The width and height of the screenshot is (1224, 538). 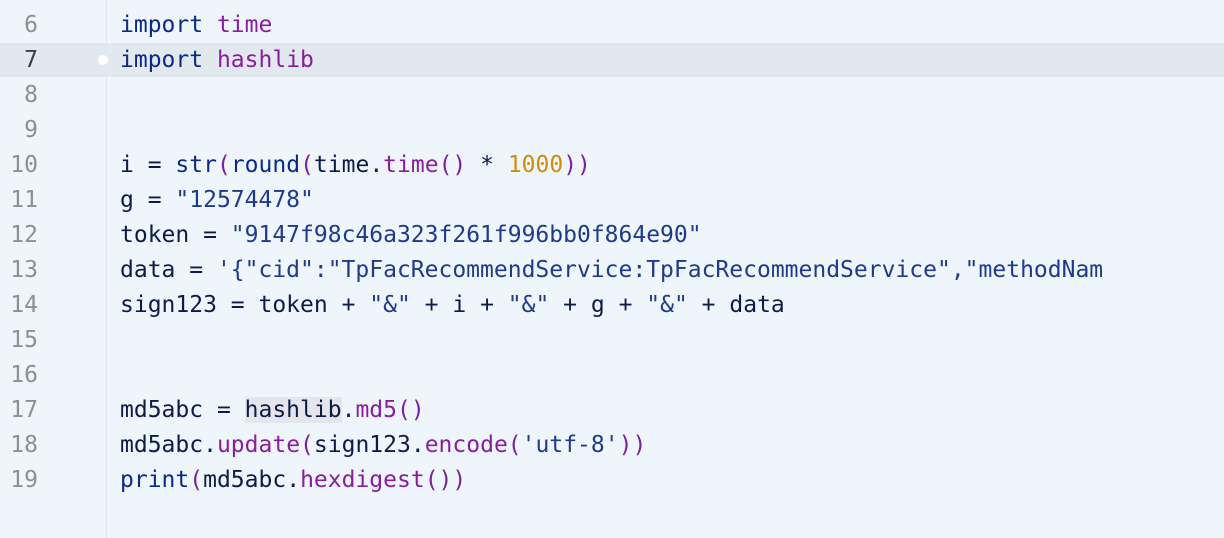 What do you see at coordinates (24, 445) in the screenshot?
I see `line-number: 18` at bounding box center [24, 445].